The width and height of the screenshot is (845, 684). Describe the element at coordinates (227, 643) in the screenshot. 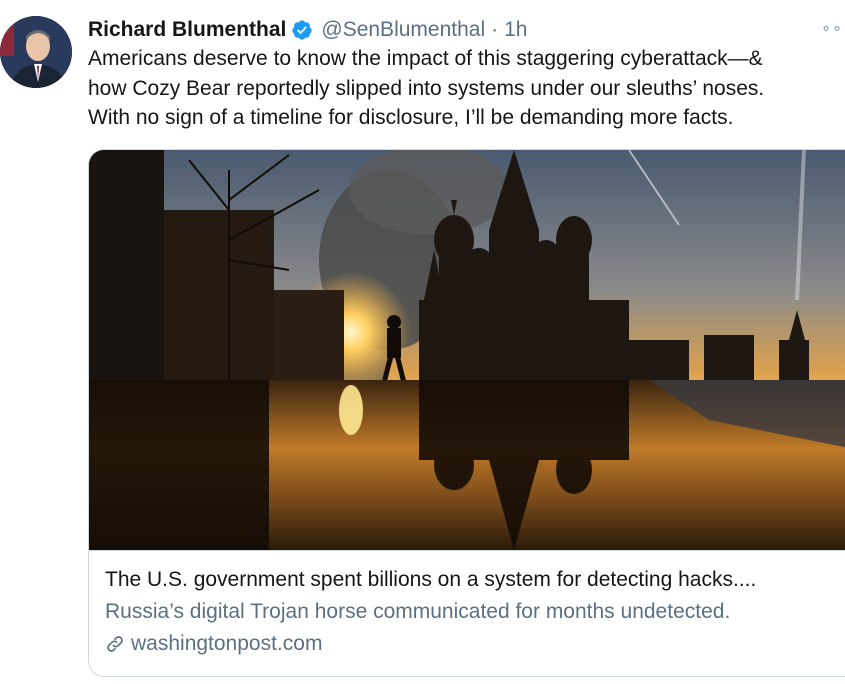

I see `card-domain-text: washingtonpost.com` at that location.